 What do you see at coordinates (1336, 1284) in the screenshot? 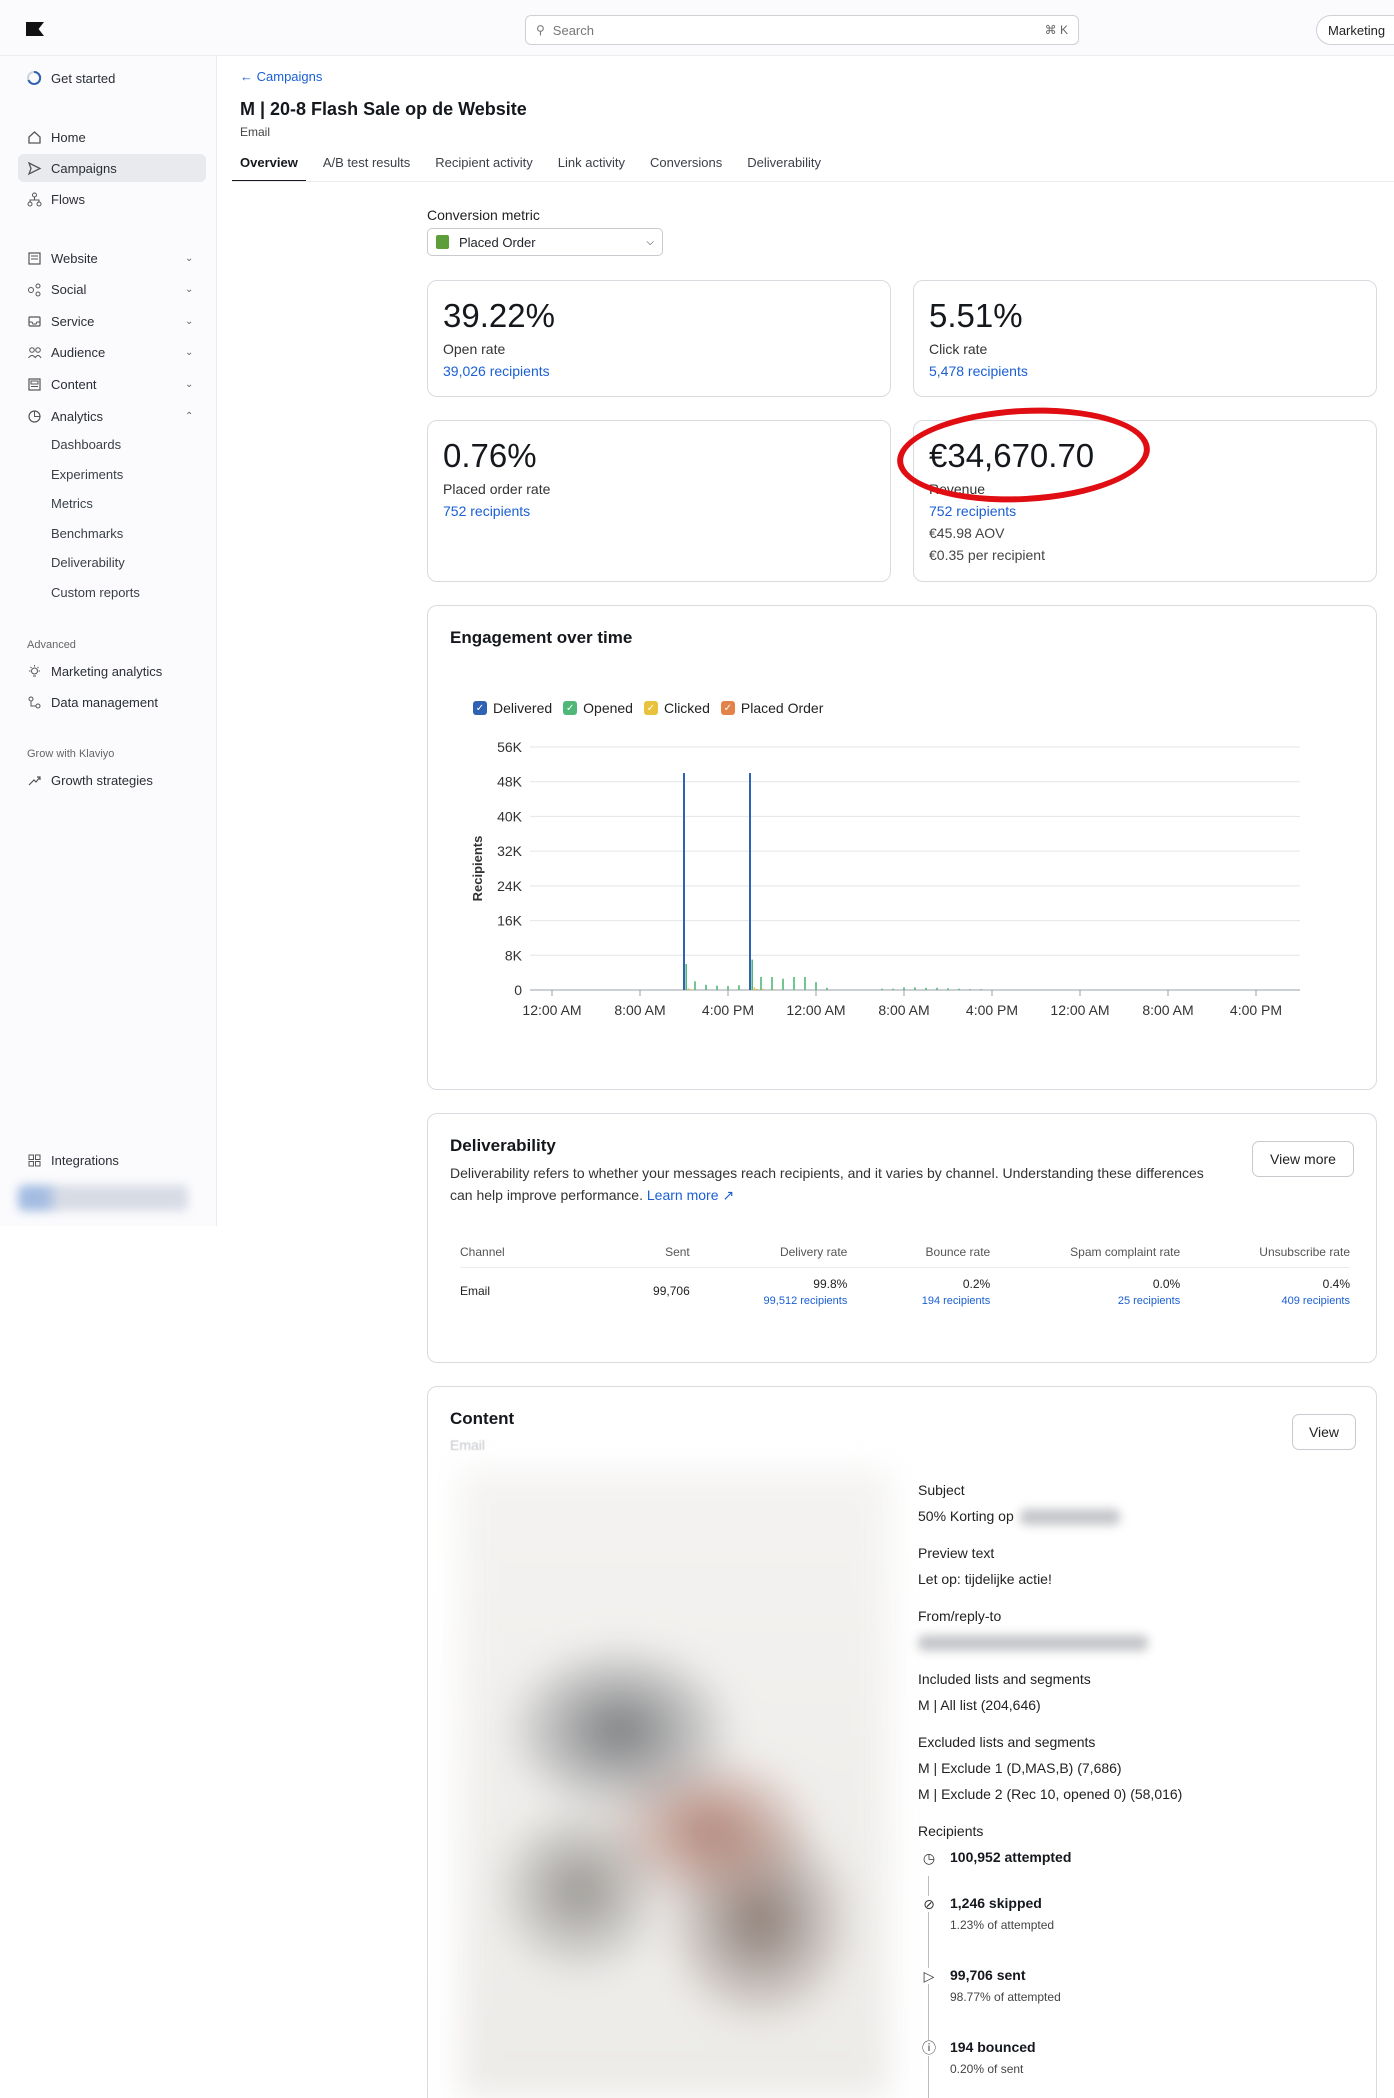
I see `rate-value: 0.4%` at bounding box center [1336, 1284].